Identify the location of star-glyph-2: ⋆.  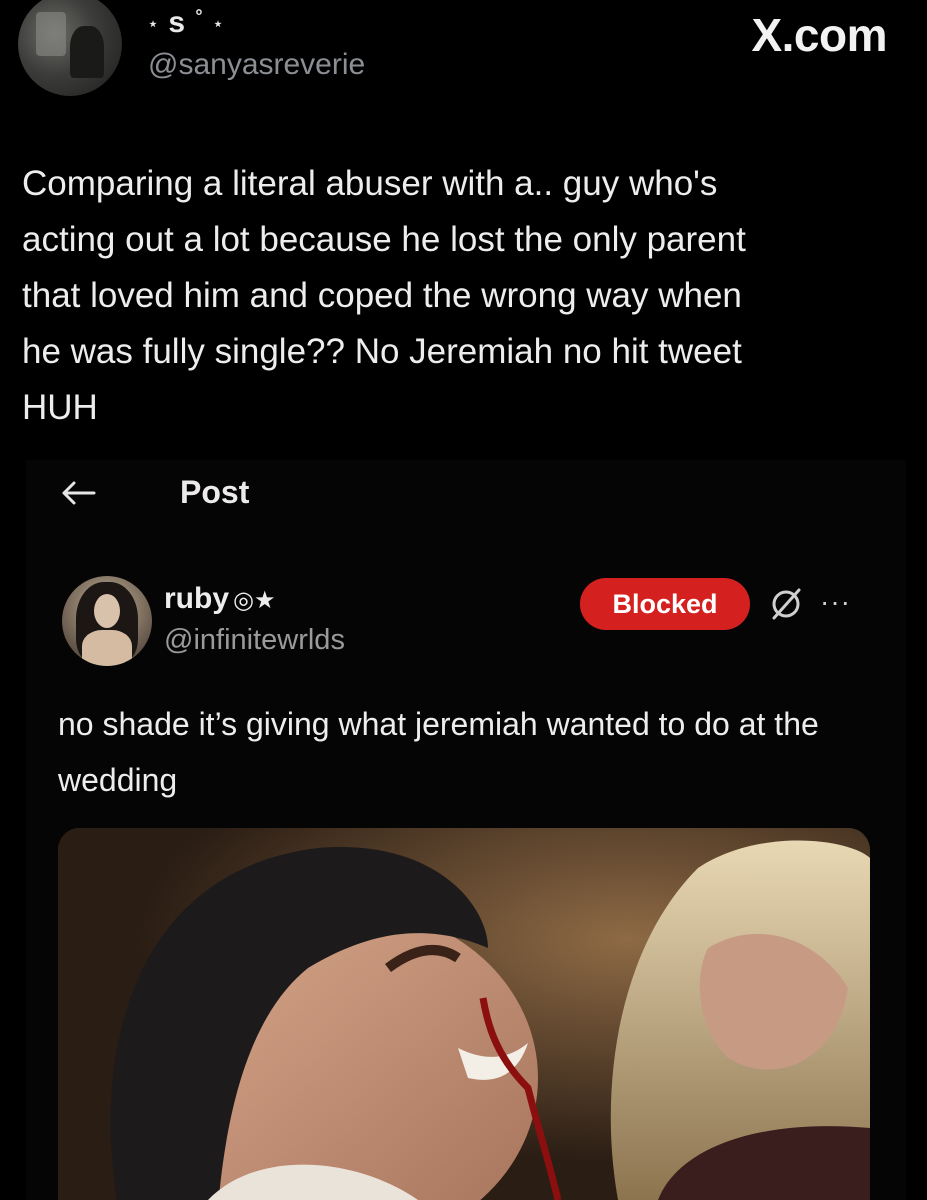
(218, 25).